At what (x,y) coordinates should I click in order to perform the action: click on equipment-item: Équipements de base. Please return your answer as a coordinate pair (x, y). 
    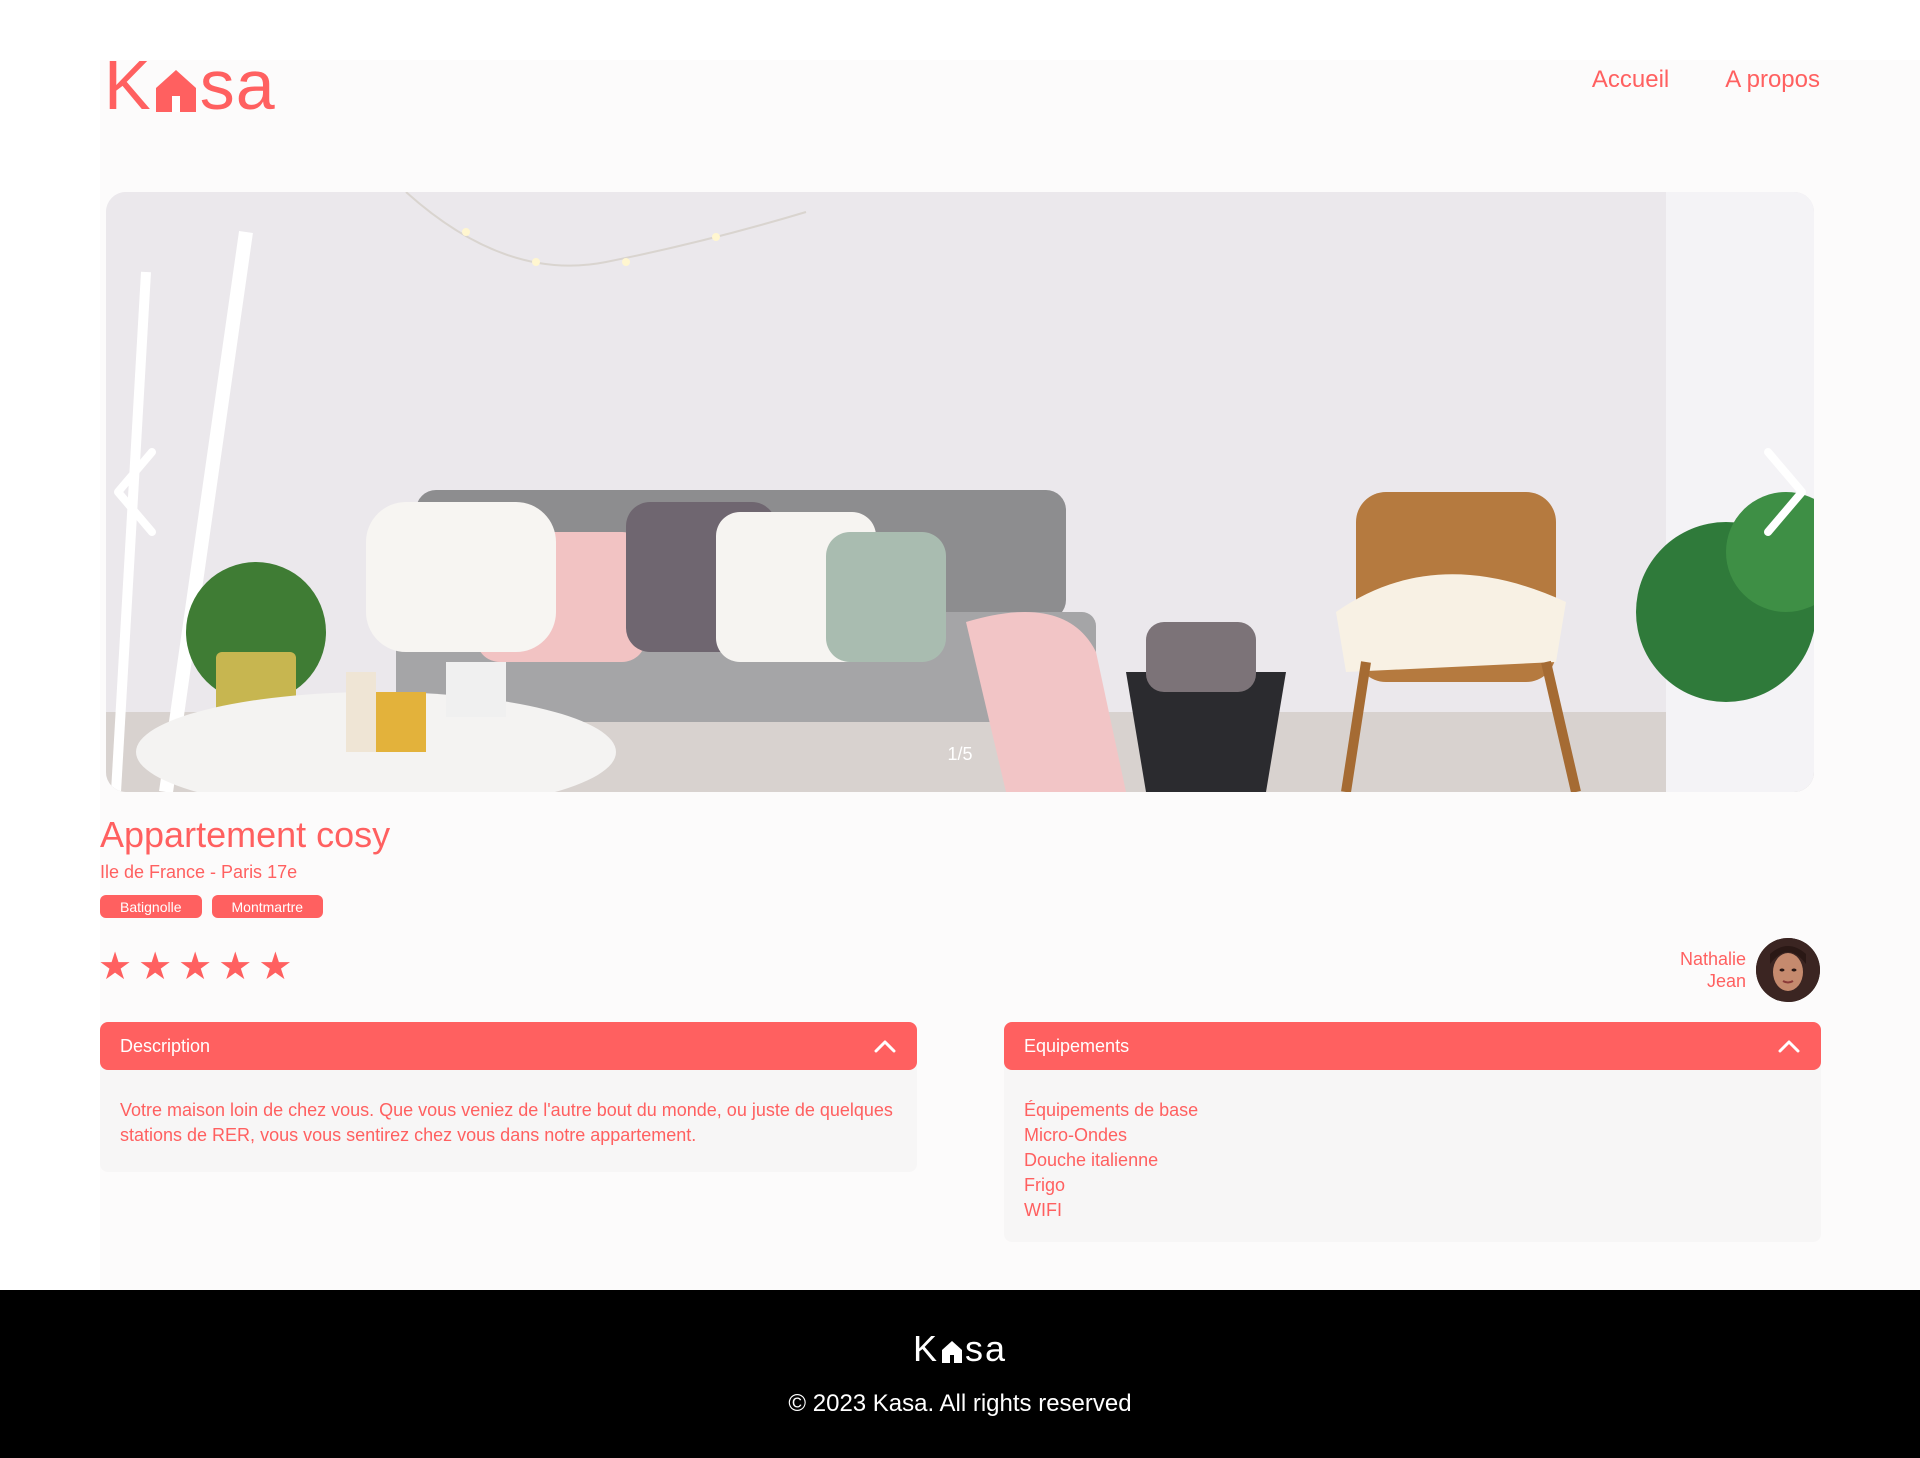
    Looking at the image, I should click on (1111, 1110).